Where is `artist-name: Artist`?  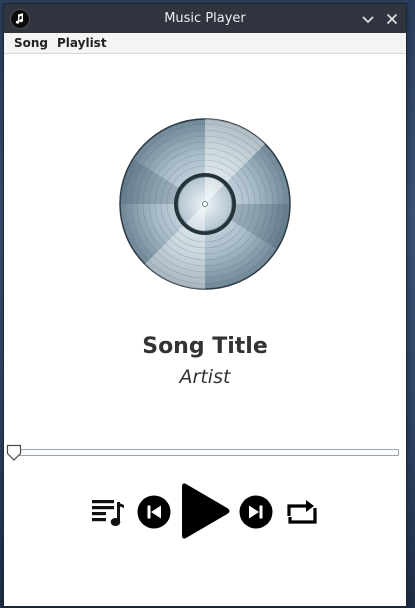
artist-name: Artist is located at coordinates (205, 377).